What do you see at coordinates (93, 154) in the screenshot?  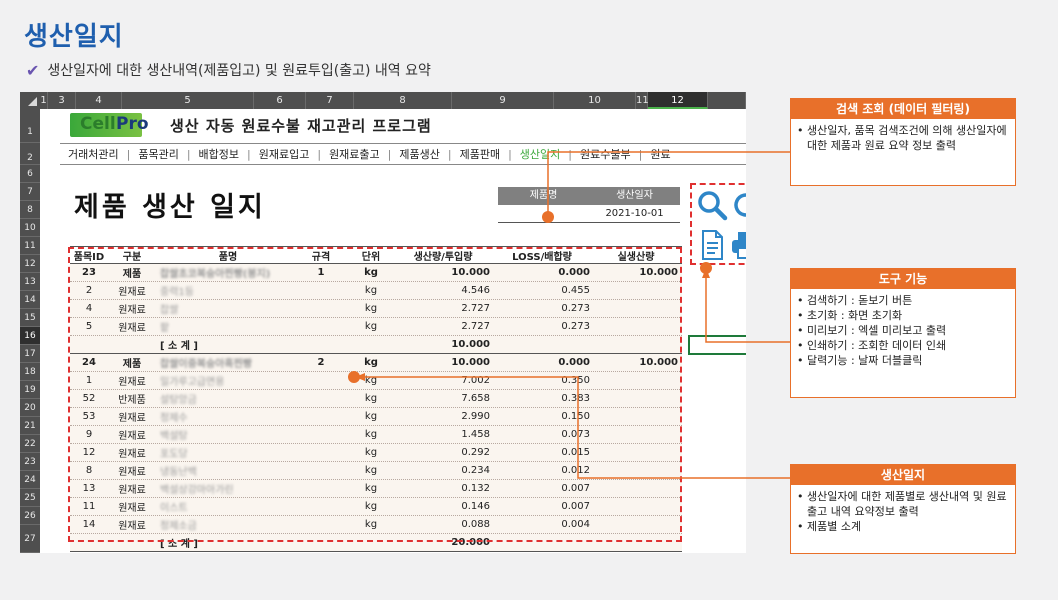 I see `nav-client: 거래처관리` at bounding box center [93, 154].